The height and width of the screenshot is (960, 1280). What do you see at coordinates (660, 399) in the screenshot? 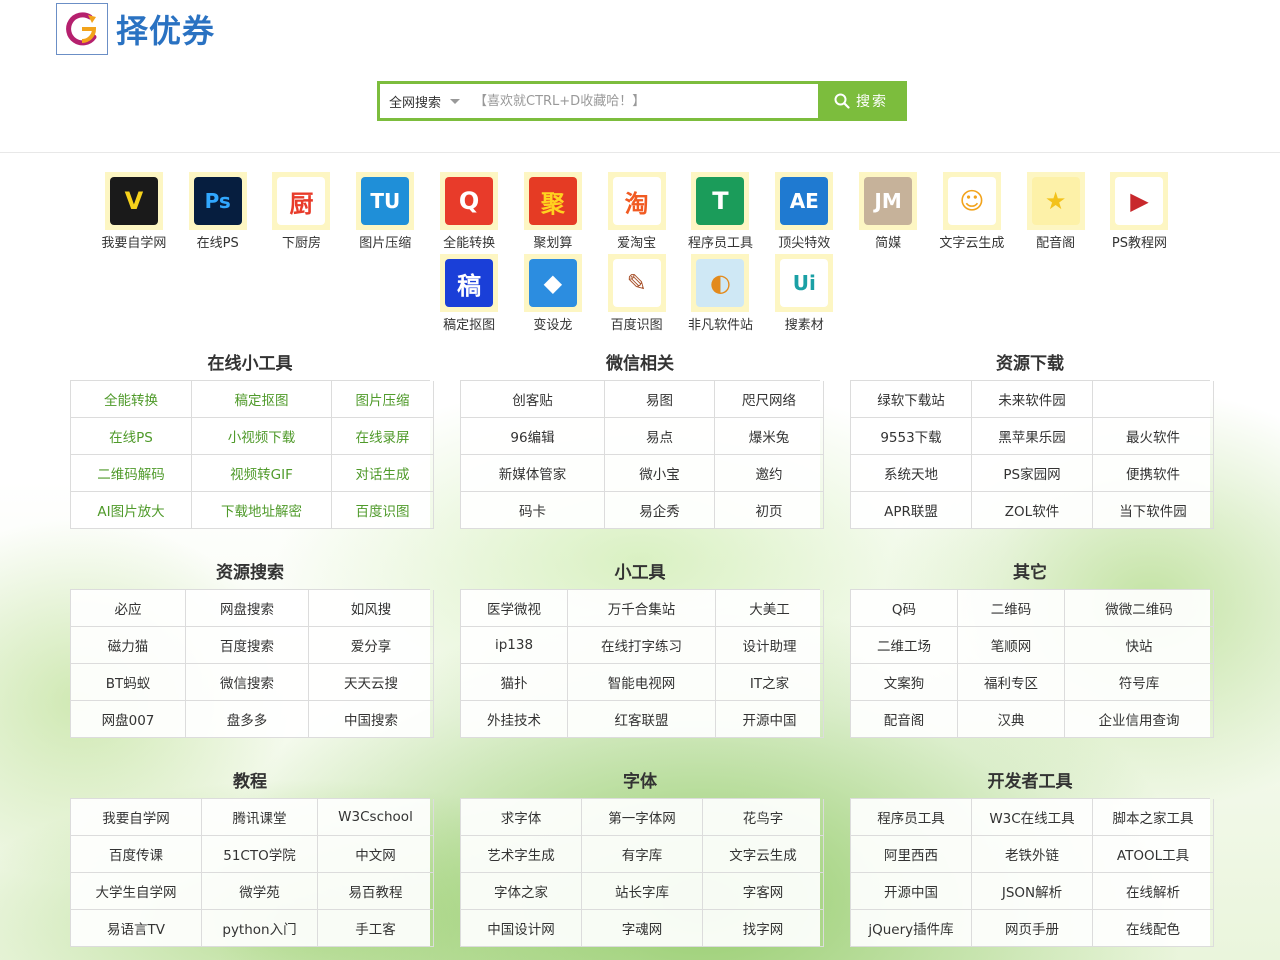
I see `link-cell: 易图` at bounding box center [660, 399].